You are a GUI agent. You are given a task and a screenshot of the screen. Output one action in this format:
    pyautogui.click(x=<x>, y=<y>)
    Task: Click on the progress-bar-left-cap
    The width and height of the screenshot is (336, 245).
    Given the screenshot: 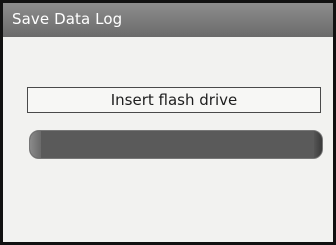 What is the action you would take?
    pyautogui.click(x=35, y=144)
    